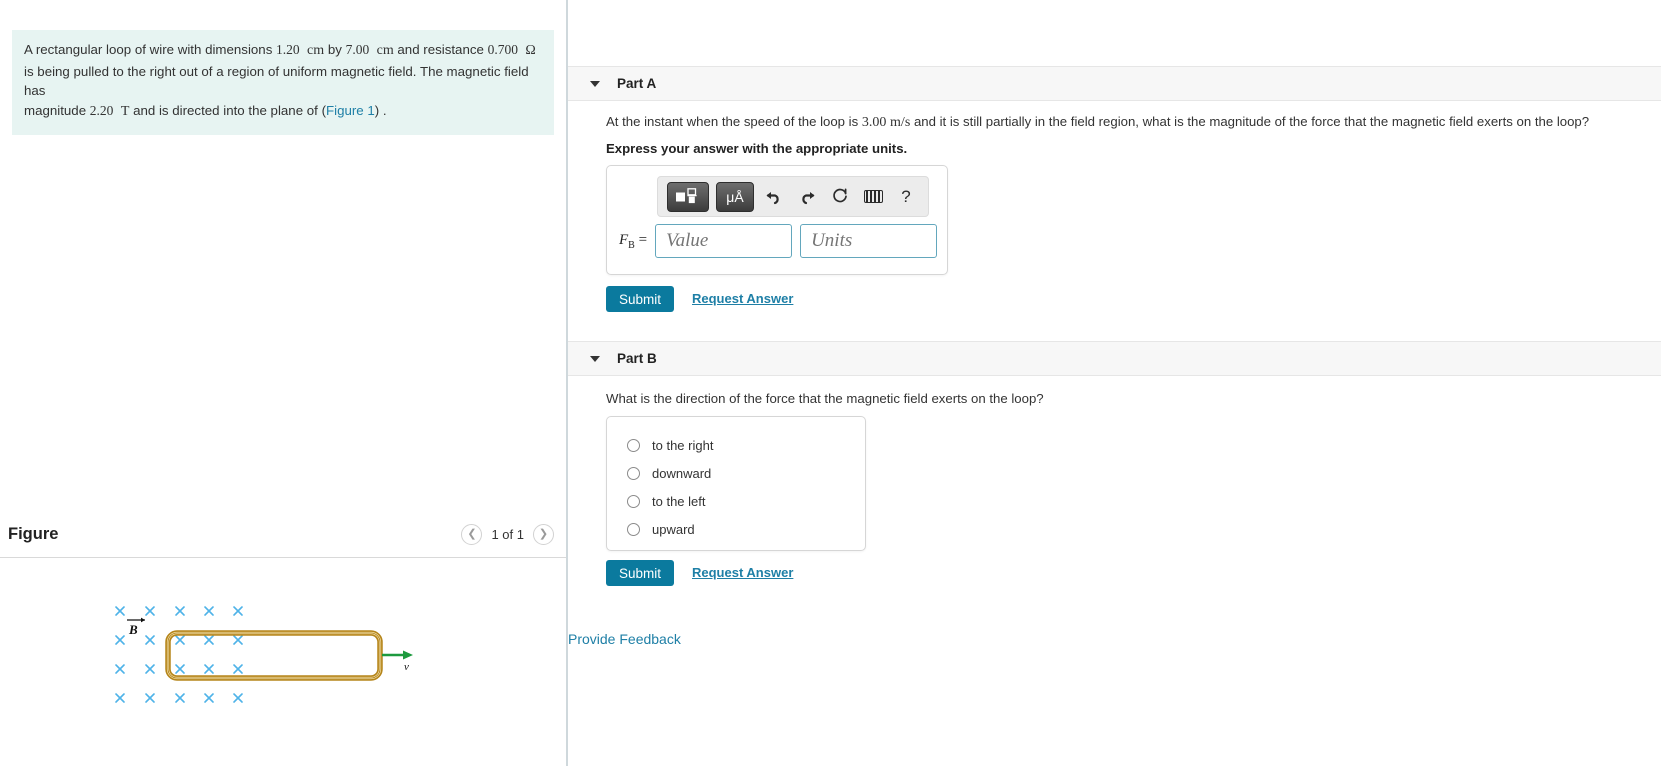 Image resolution: width=1661 pixels, height=766 pixels. I want to click on resistance-value: 0.700, so click(502, 49).